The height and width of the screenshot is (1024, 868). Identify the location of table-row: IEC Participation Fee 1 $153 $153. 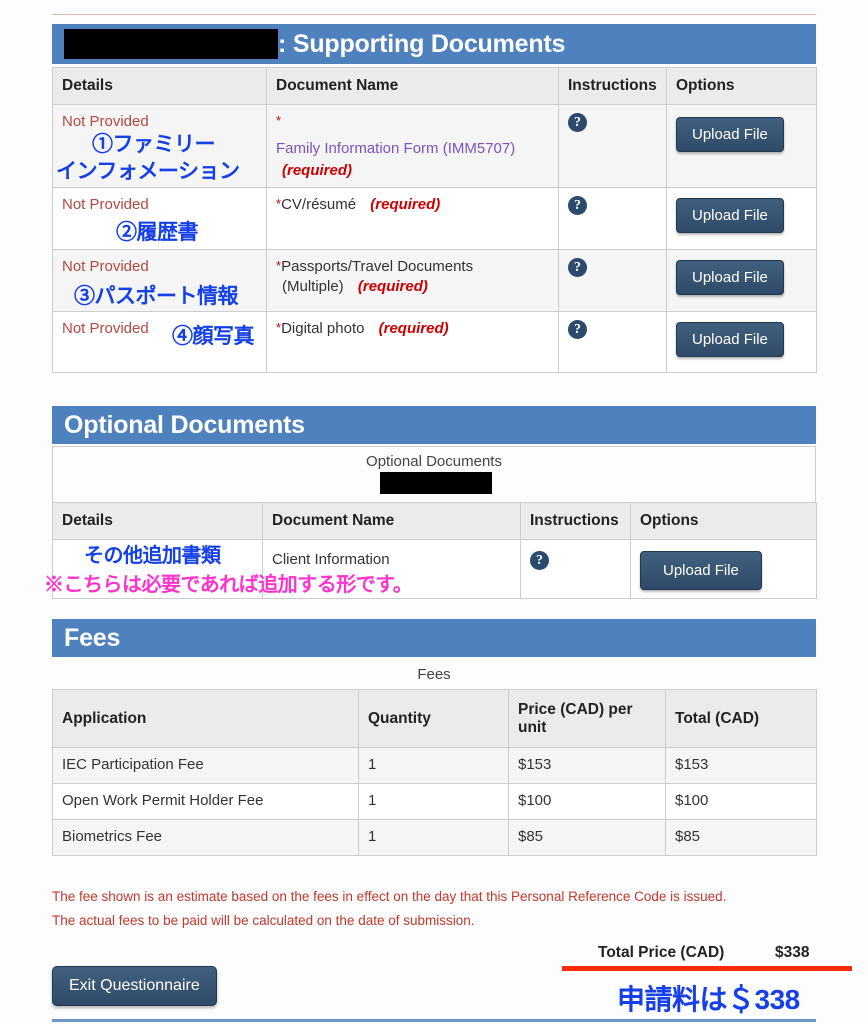
(434, 765).